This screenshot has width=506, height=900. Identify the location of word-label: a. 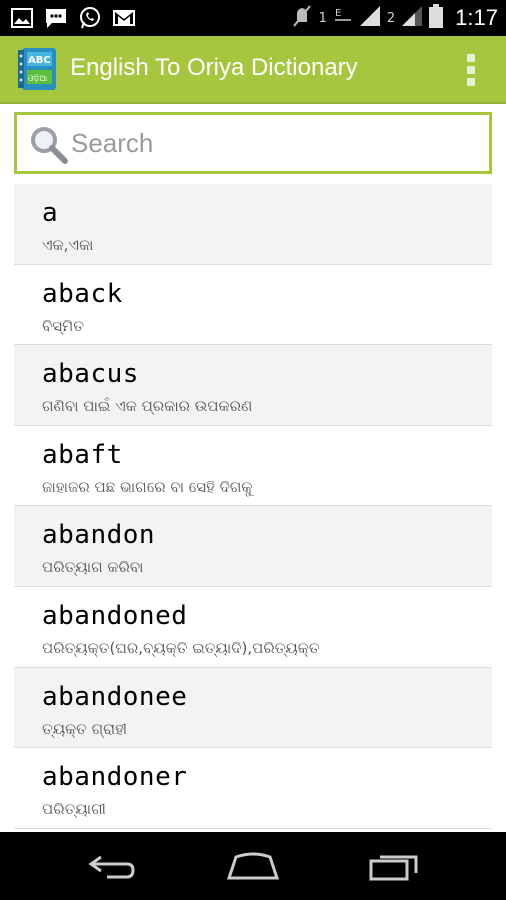
(50, 213).